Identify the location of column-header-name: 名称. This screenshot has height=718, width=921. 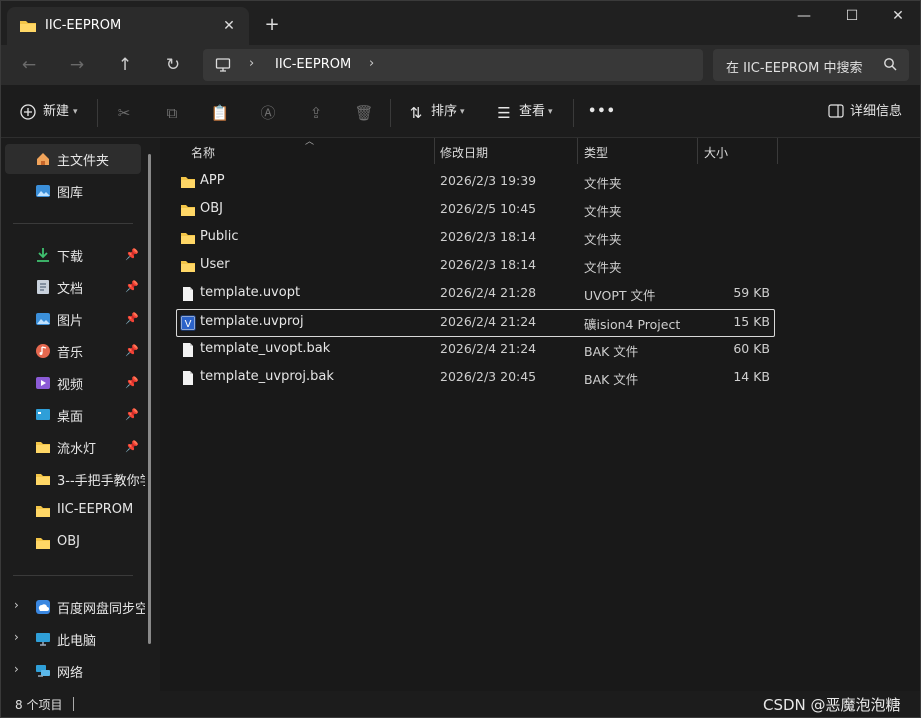
(203, 153).